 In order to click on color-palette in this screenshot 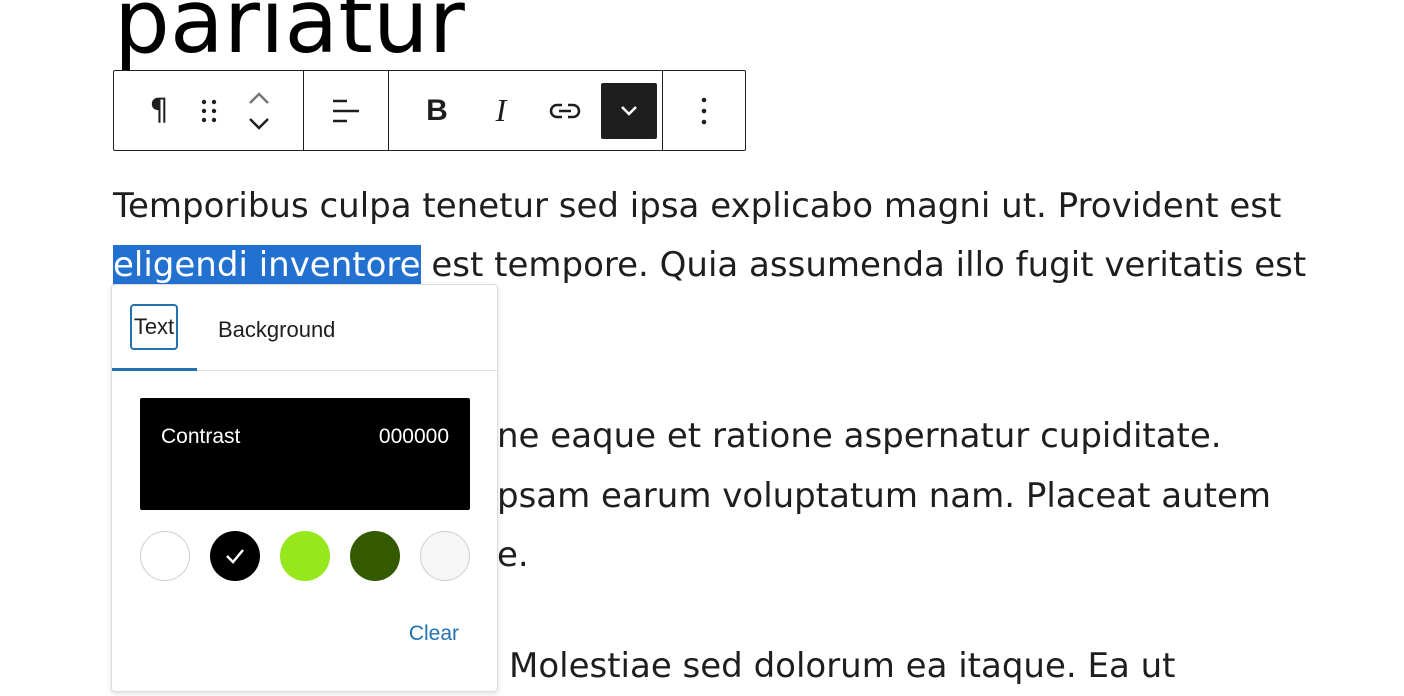, I will do `click(305, 556)`.